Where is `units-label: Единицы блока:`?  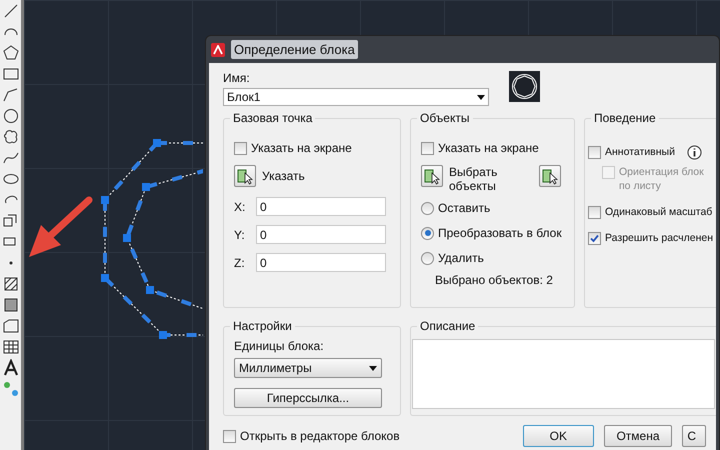
units-label: Единицы блока: is located at coordinates (279, 346).